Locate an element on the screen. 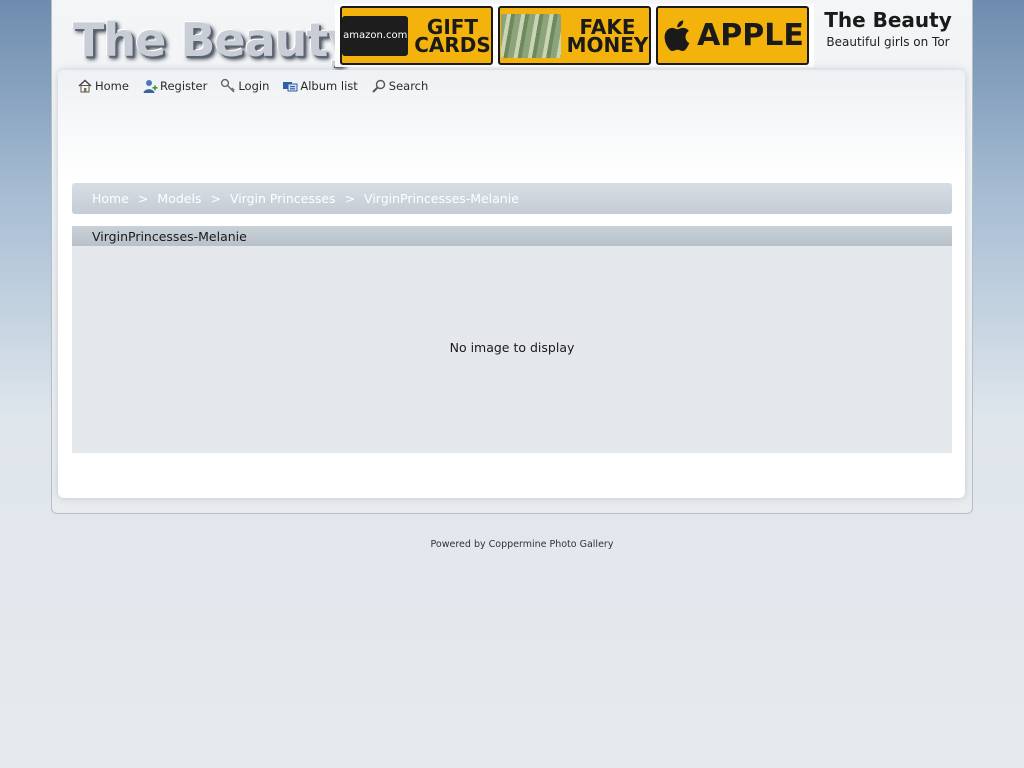 Image resolution: width=1024 pixels, height=768 pixels. nav-login-label: Login is located at coordinates (254, 86).